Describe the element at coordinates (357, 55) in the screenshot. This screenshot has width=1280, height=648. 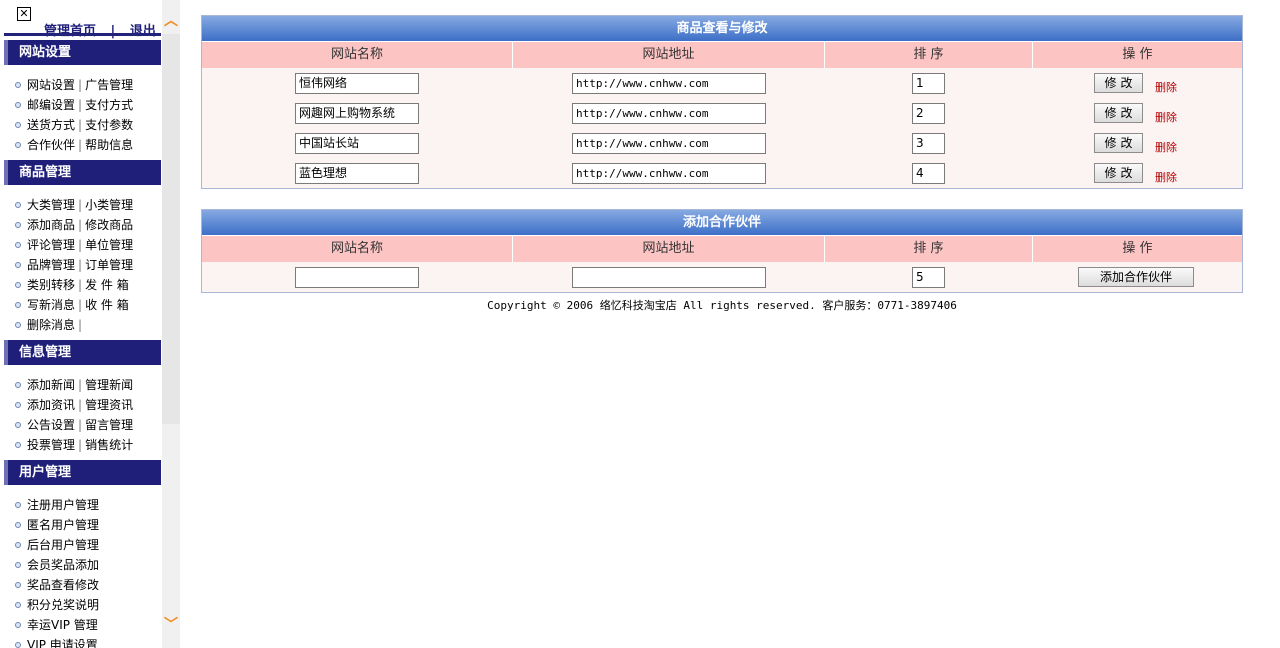
I see `column-header-site-name: 网站名称` at that location.